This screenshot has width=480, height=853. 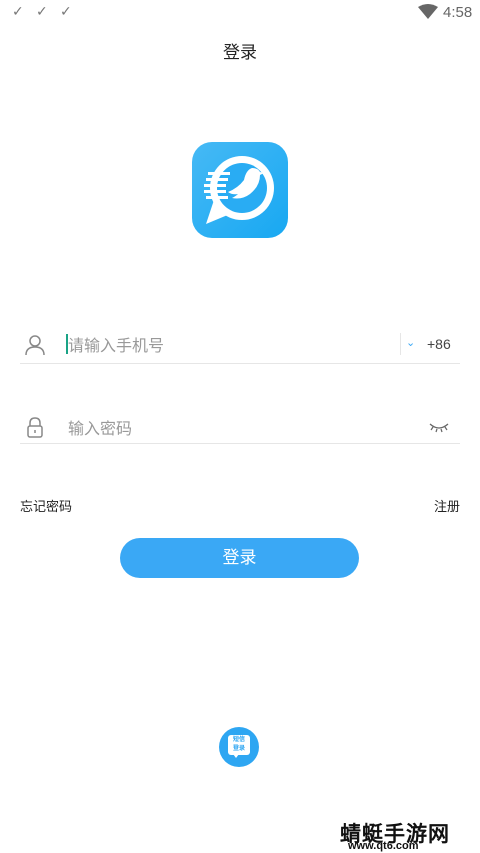 I want to click on watermark-url: www.qt6.com, so click(x=383, y=846).